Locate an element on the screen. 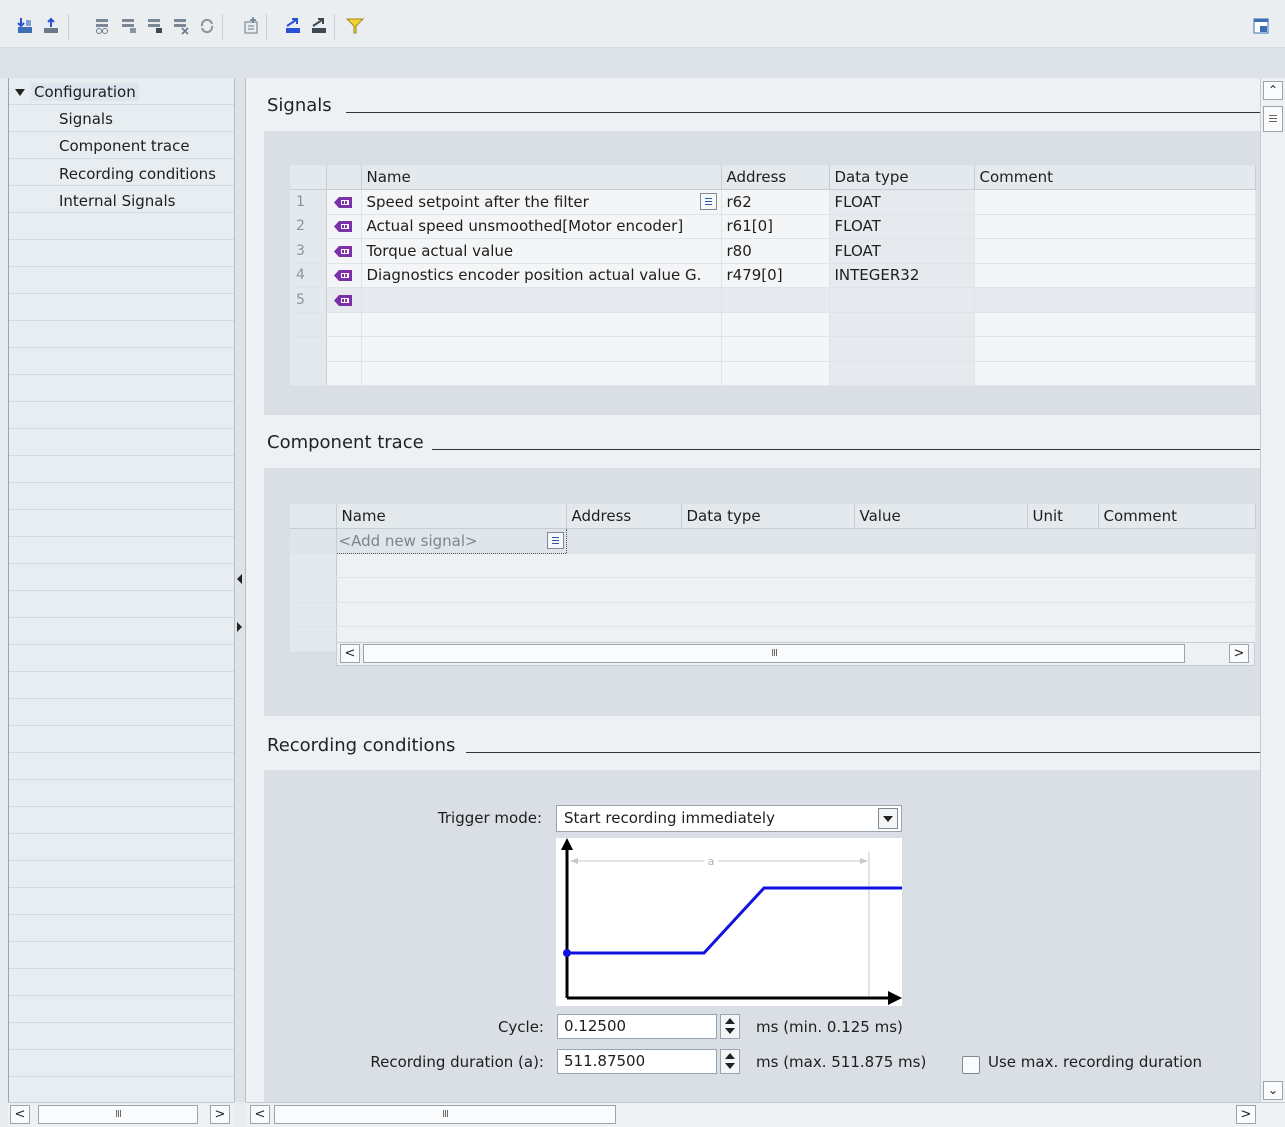 The height and width of the screenshot is (1127, 1285). cycle-spinner is located at coordinates (730, 1026).